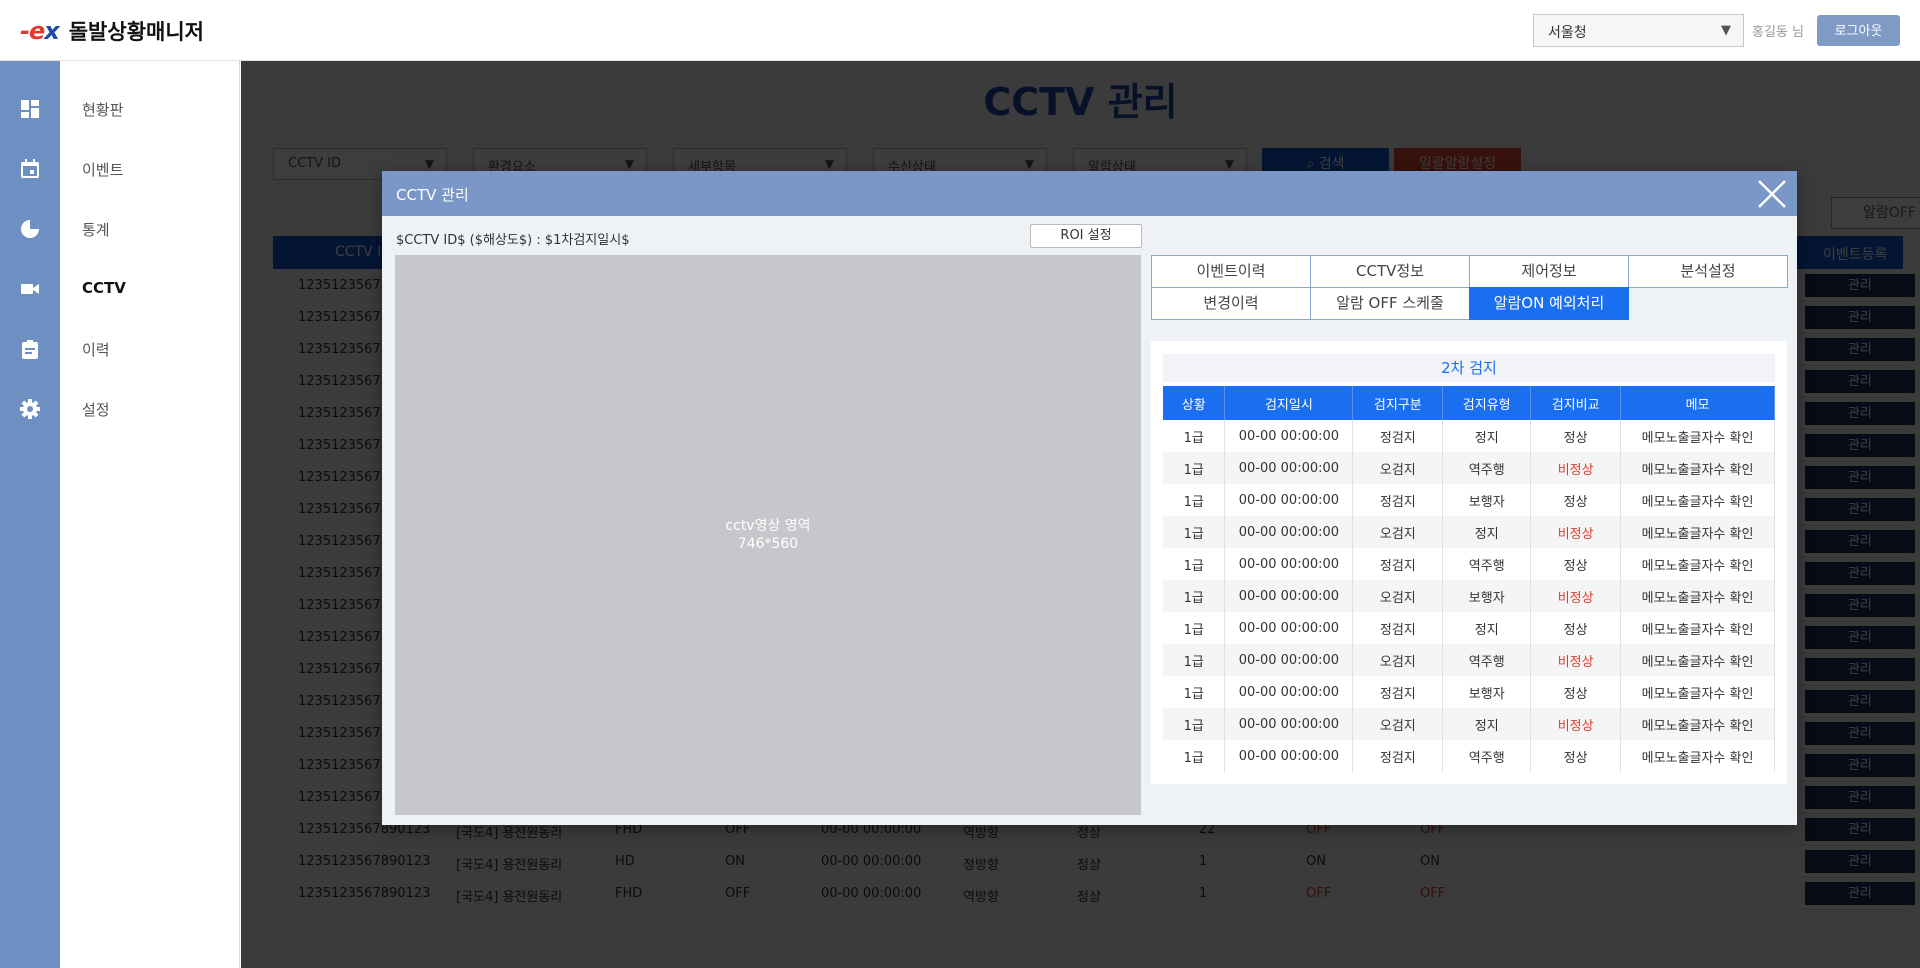  Describe the element at coordinates (364, 861) in the screenshot. I see `table-cell: 1235123567890123` at that location.